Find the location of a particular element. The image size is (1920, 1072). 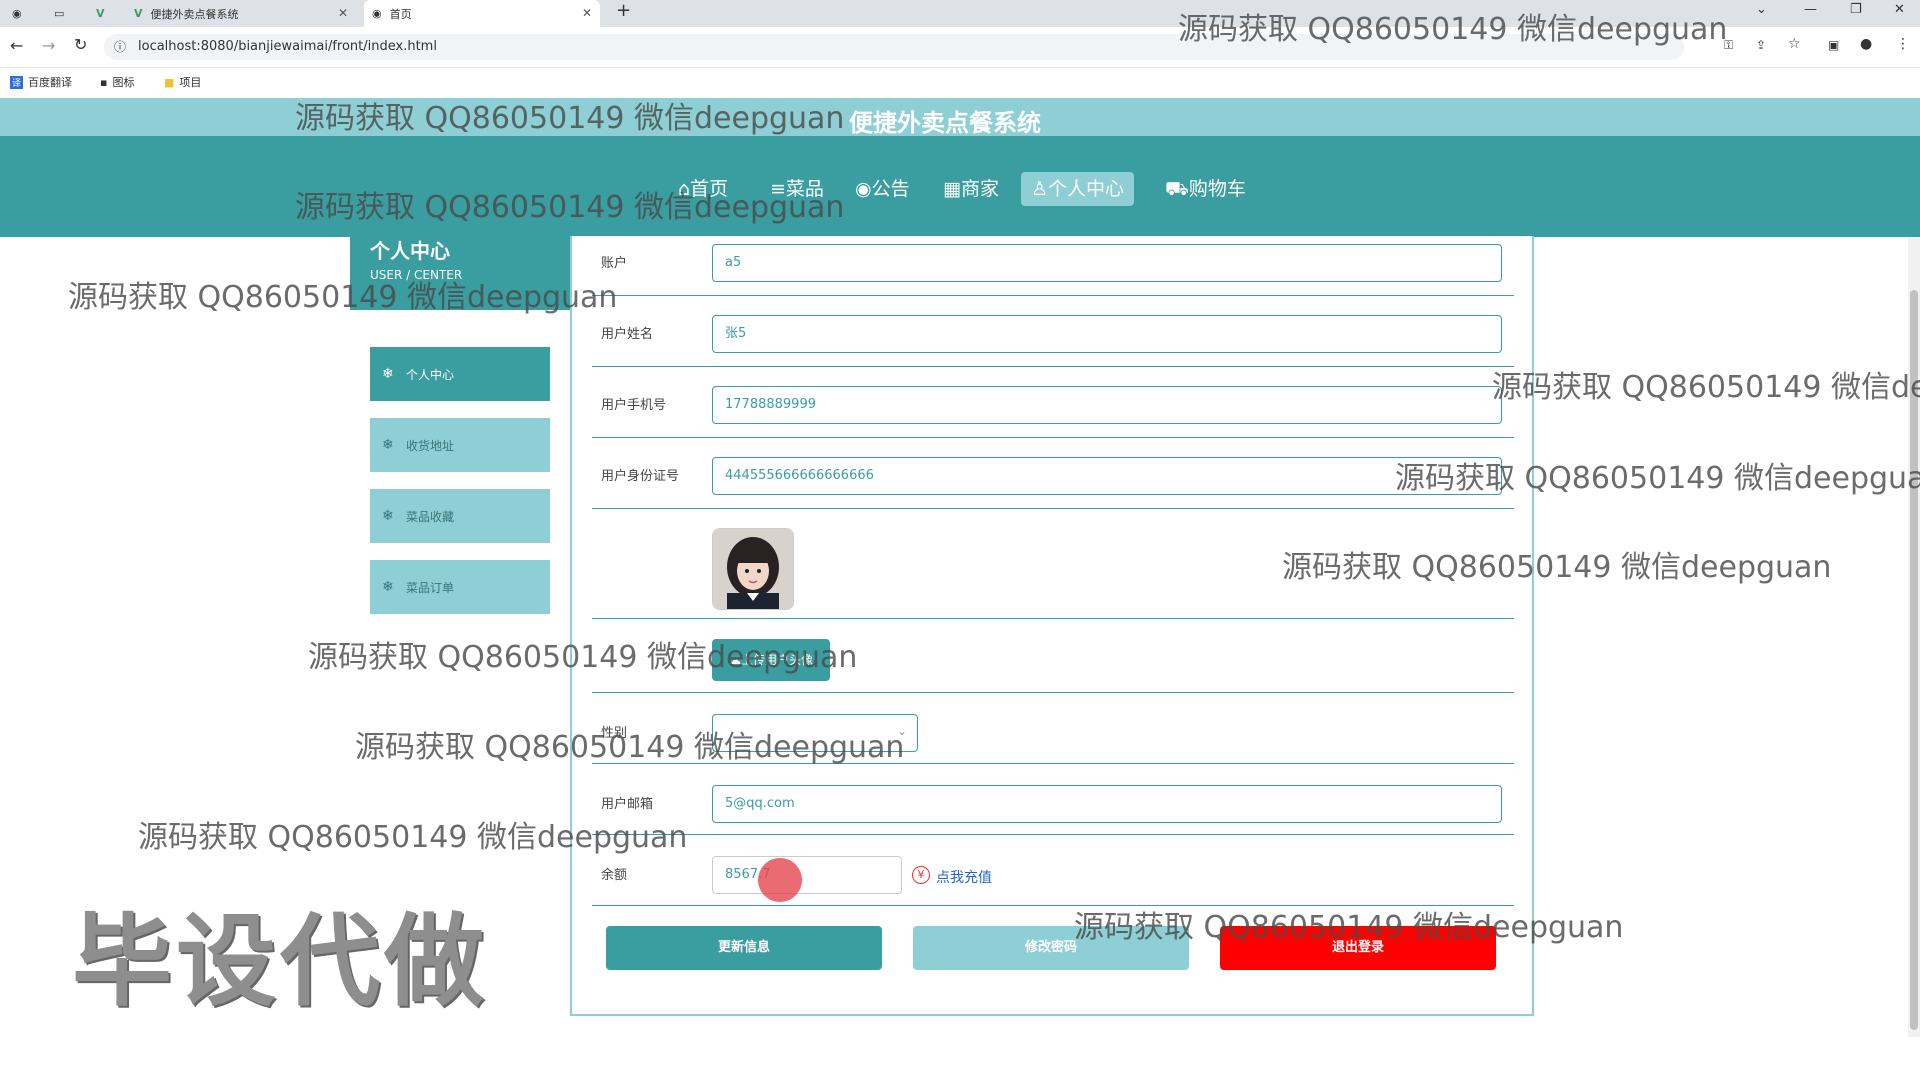

bookmark-icons: ▪ 图标 is located at coordinates (117, 82).